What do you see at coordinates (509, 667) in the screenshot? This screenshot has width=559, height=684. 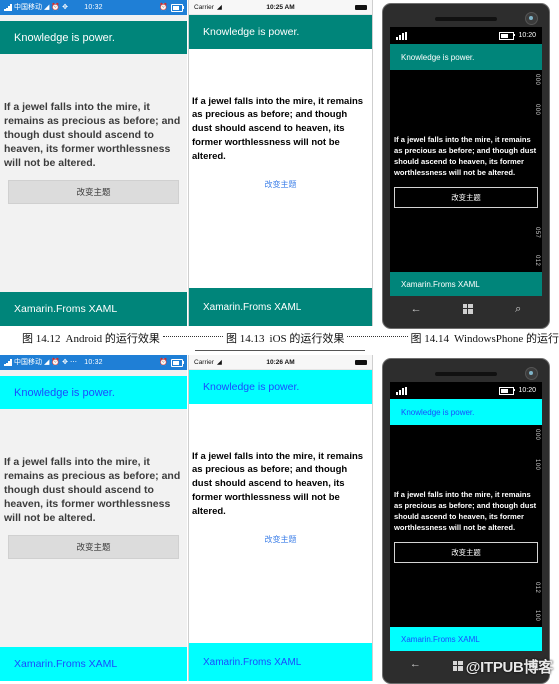 I see `watermark-label: @ITPUB博客` at bounding box center [509, 667].